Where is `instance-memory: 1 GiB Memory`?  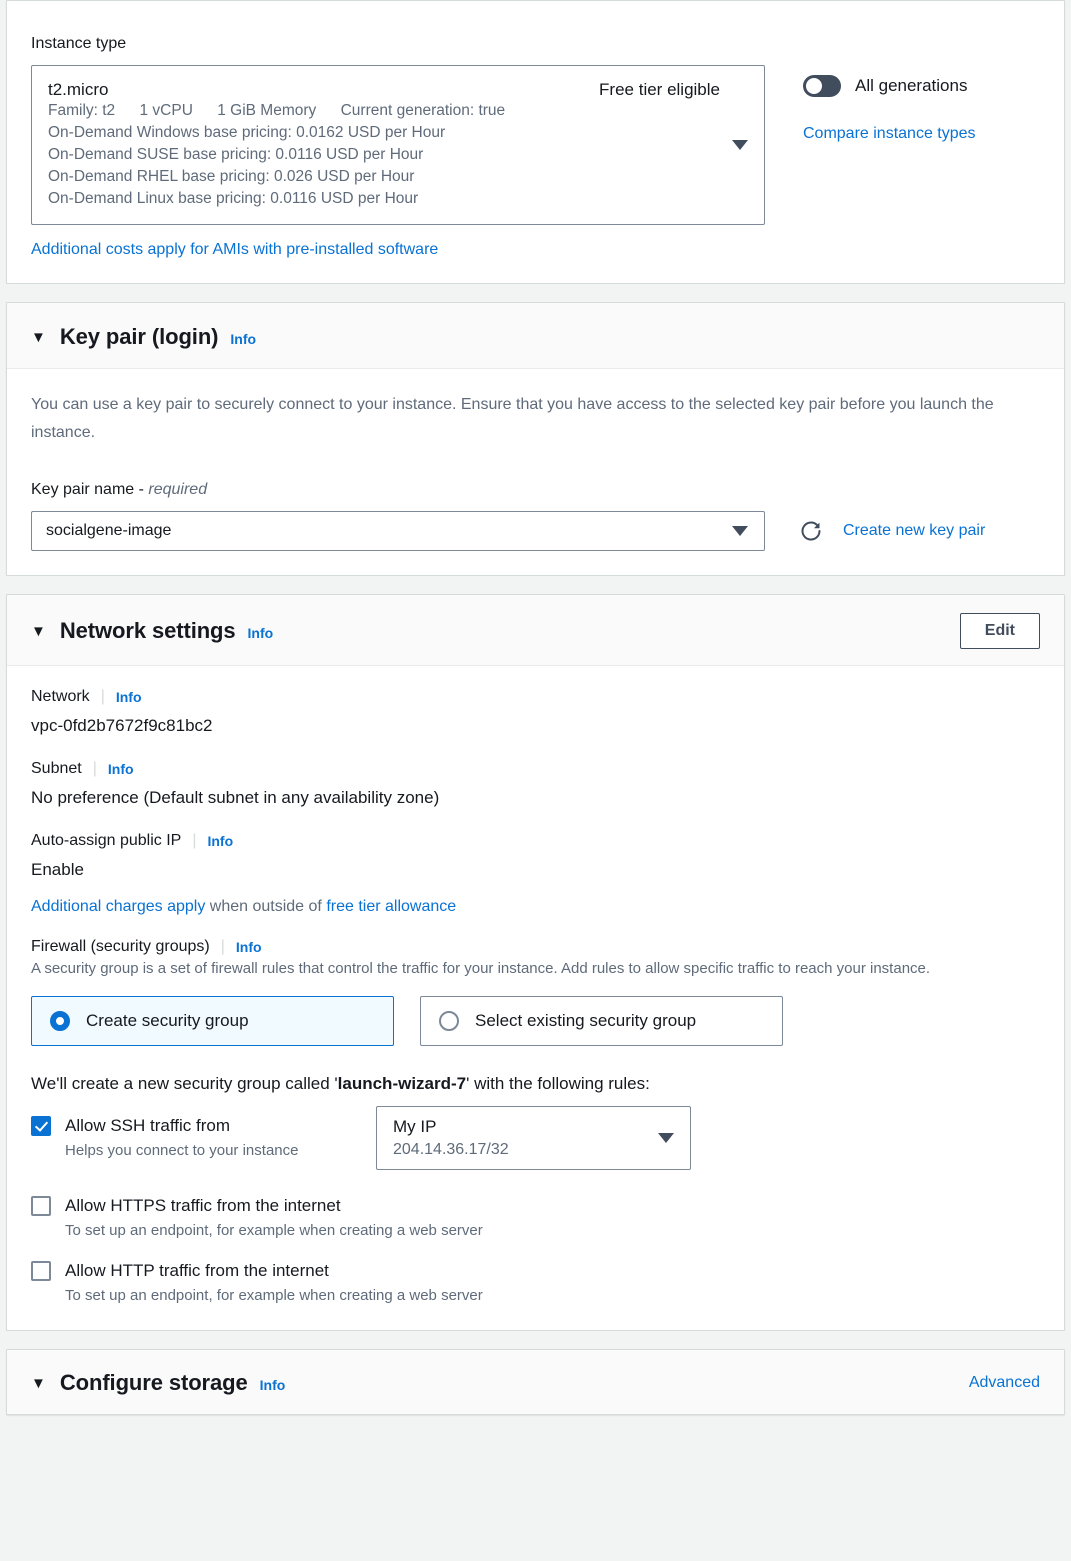
instance-memory: 1 GiB Memory is located at coordinates (267, 110).